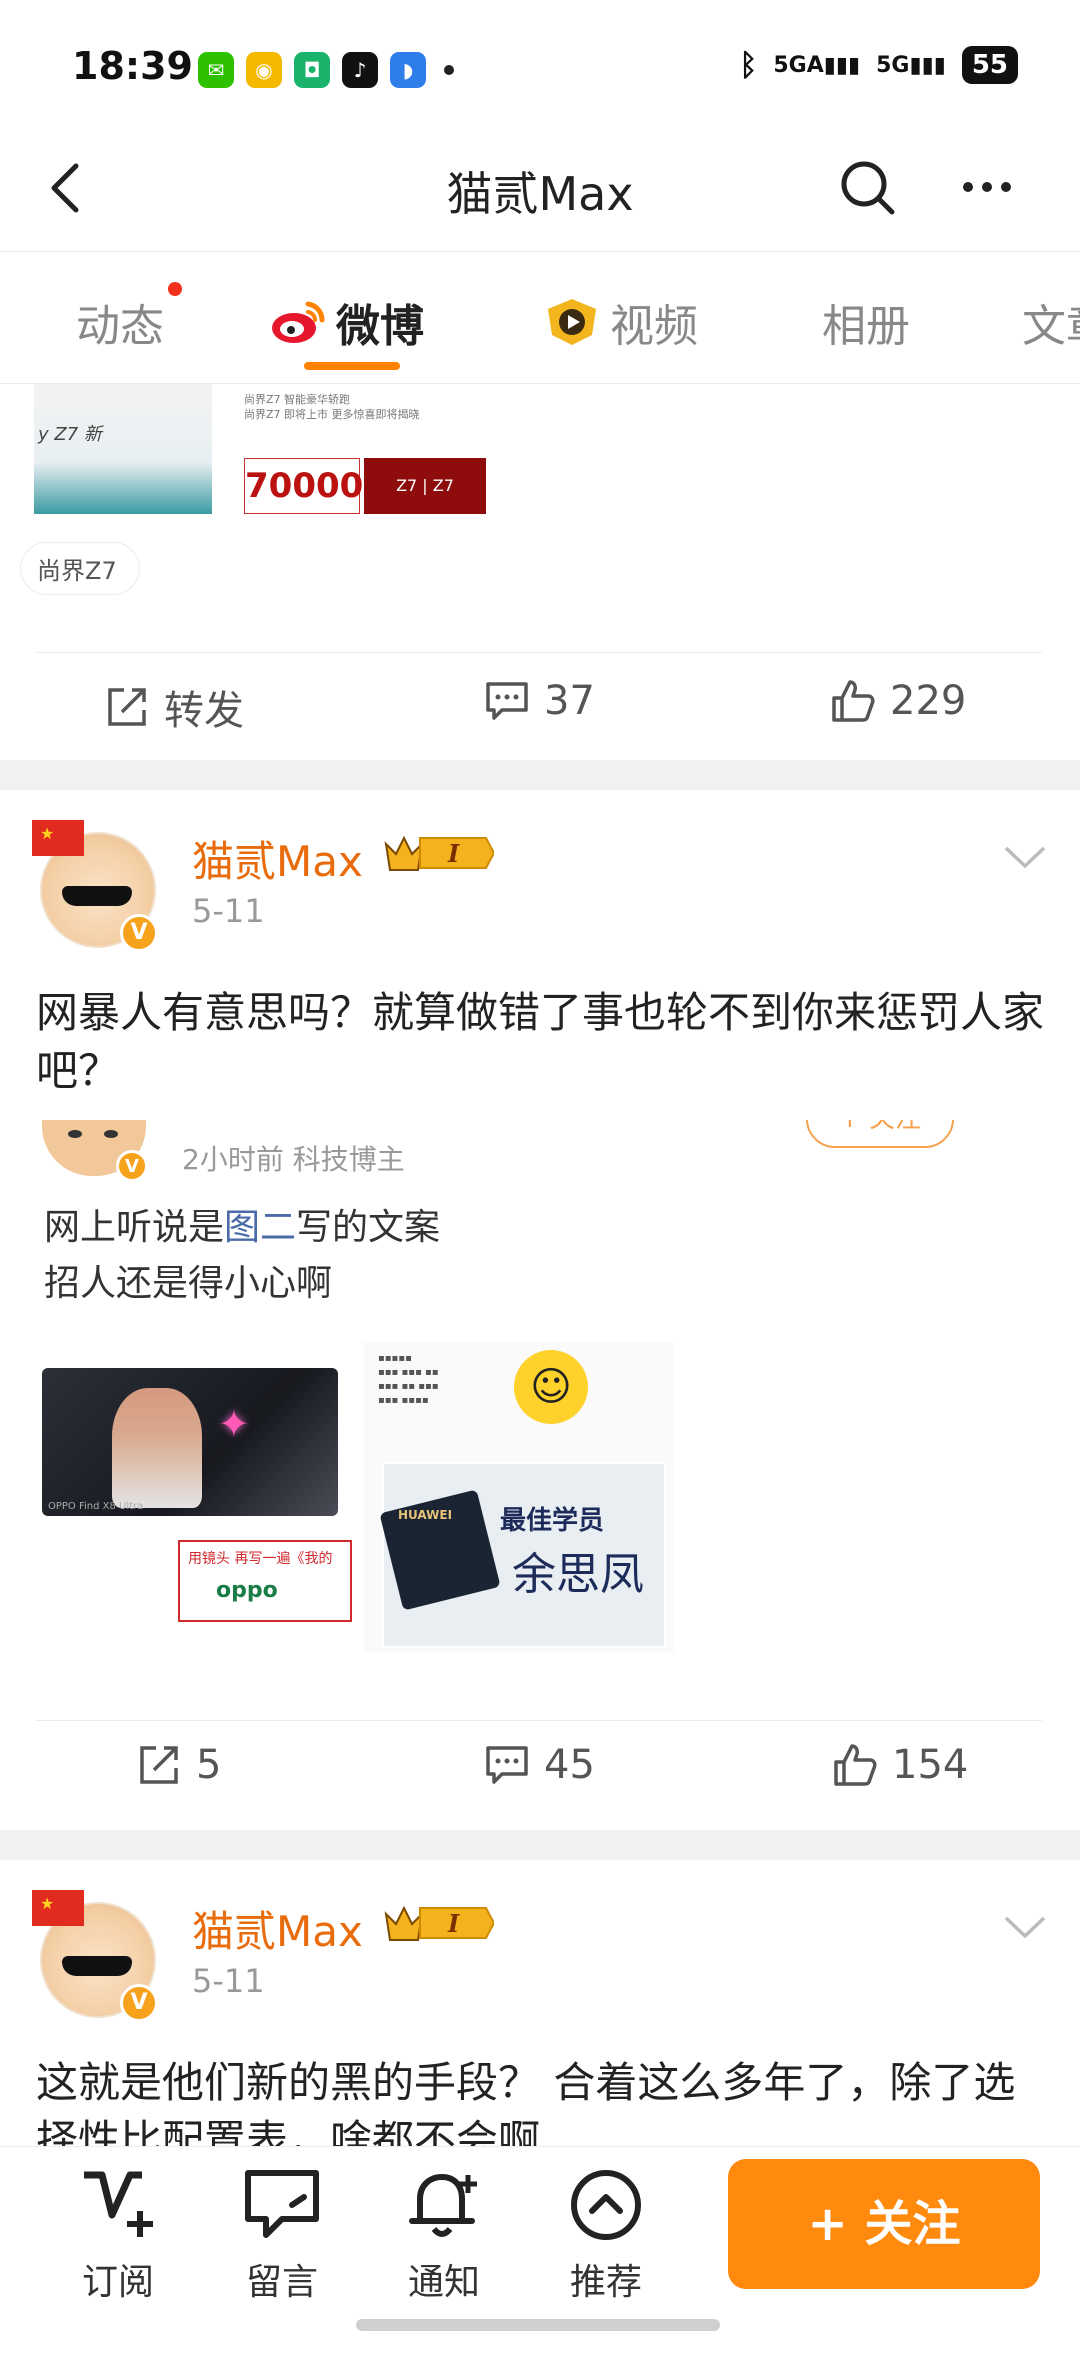  What do you see at coordinates (817, 65) in the screenshot?
I see `signal-icon-1: 5GA▮▮▮` at bounding box center [817, 65].